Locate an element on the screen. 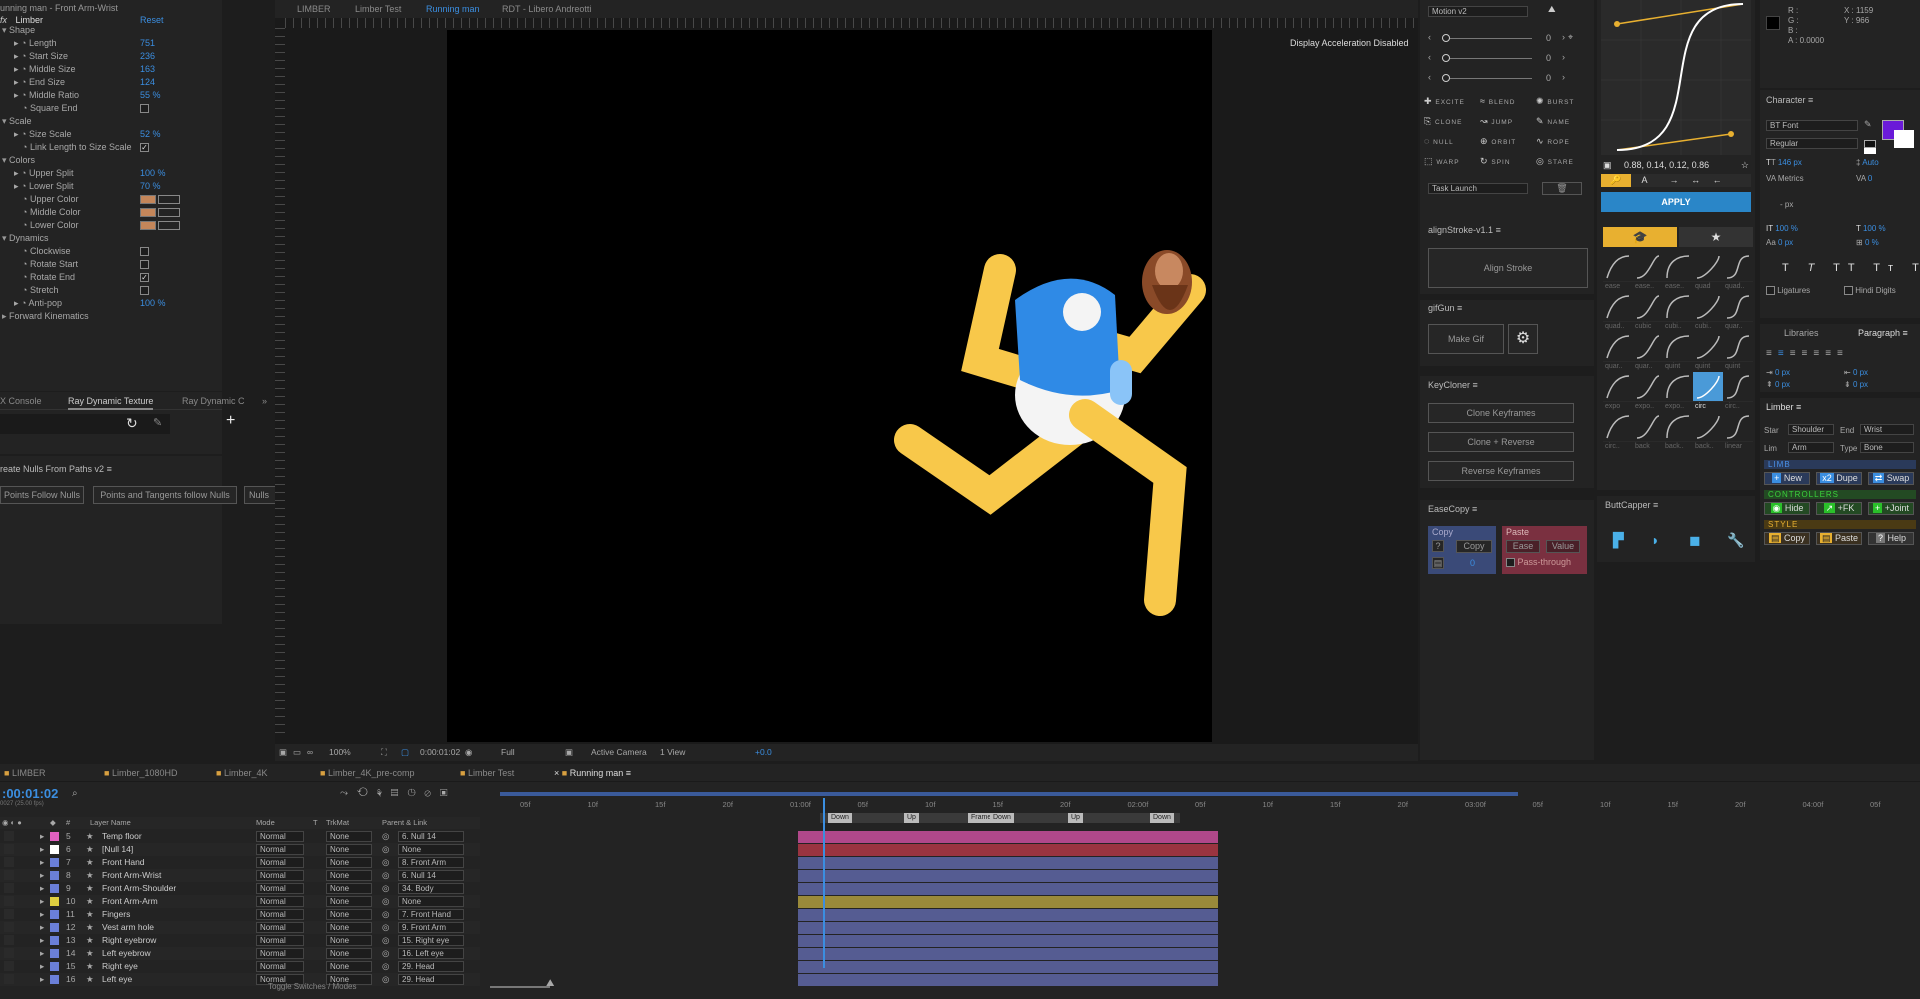 This screenshot has height=999, width=1920. property-value: 70 % is located at coordinates (150, 186).